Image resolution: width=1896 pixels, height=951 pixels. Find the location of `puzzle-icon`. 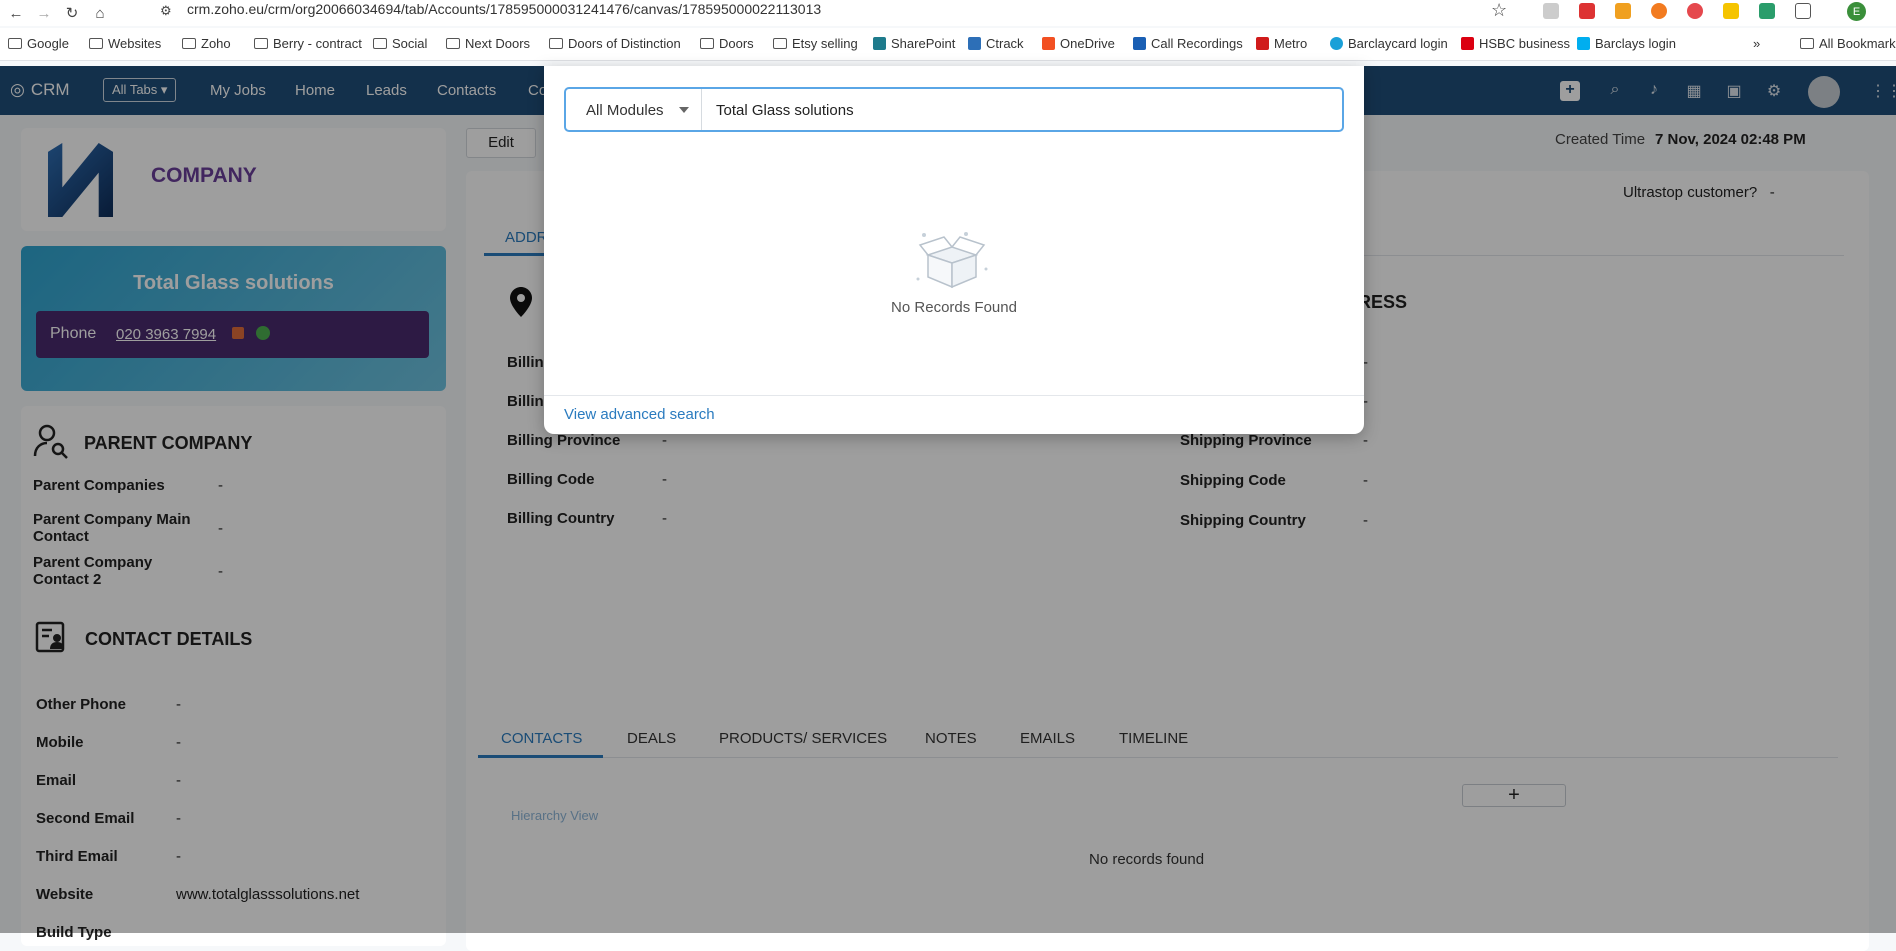

puzzle-icon is located at coordinates (1803, 11).